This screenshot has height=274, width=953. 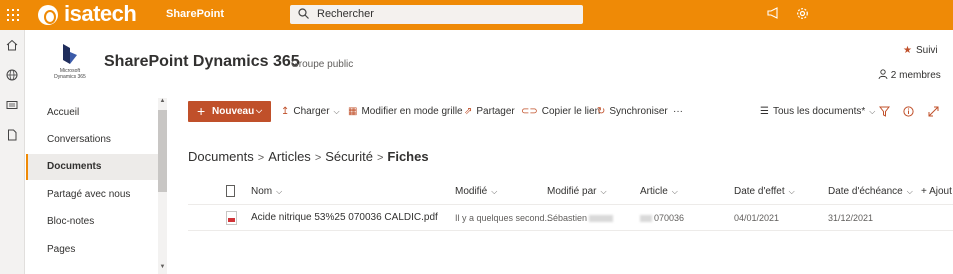 I want to click on info-icon, so click(x=908, y=113).